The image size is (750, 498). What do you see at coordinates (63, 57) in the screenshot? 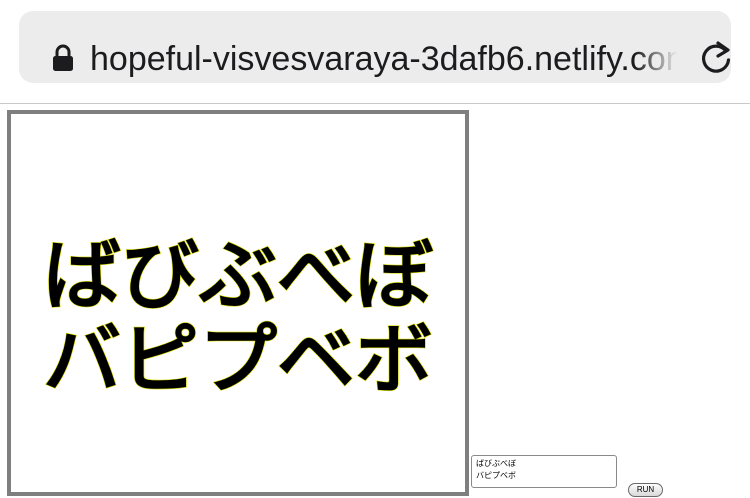
I see `lock-icon` at bounding box center [63, 57].